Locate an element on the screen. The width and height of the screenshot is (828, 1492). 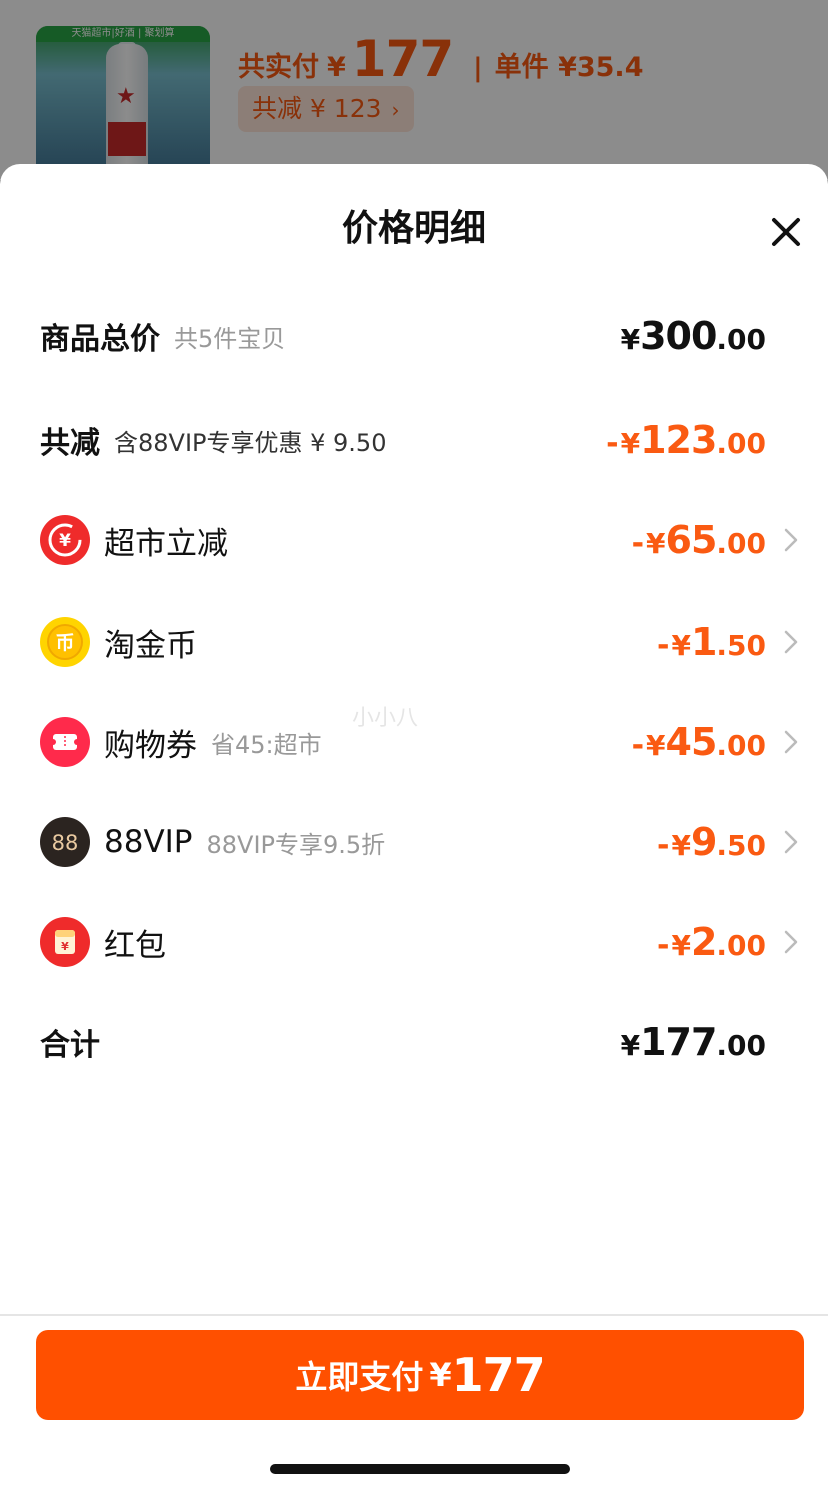
amount-int: 123 is located at coordinates (678, 440).